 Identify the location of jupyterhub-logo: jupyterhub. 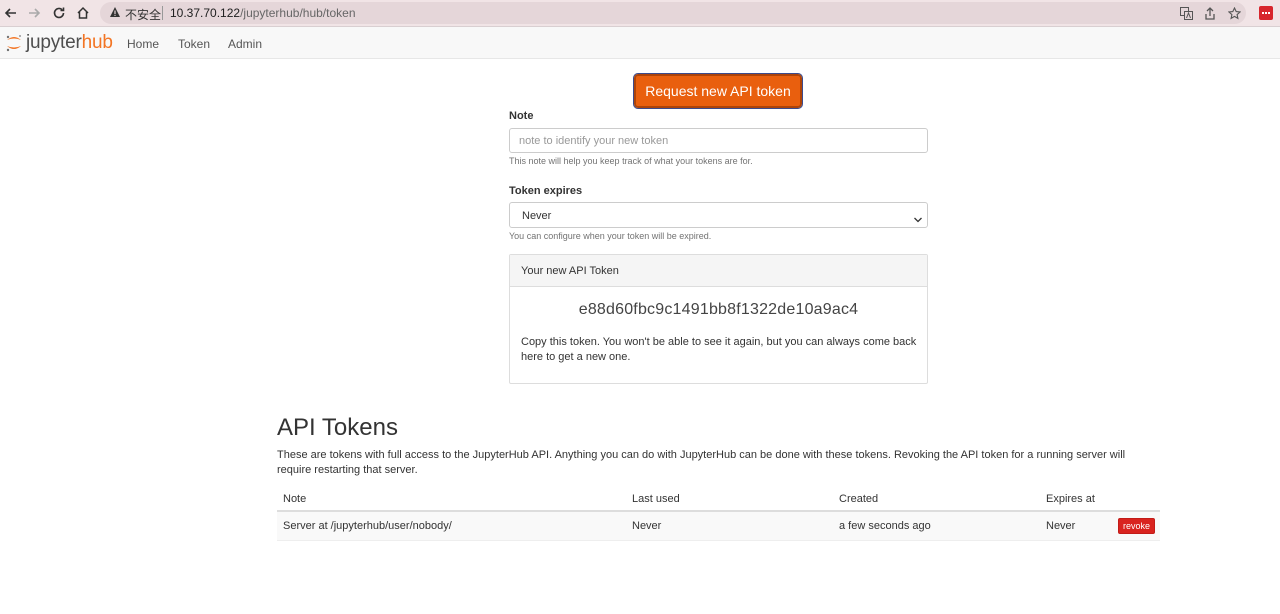
(59, 43).